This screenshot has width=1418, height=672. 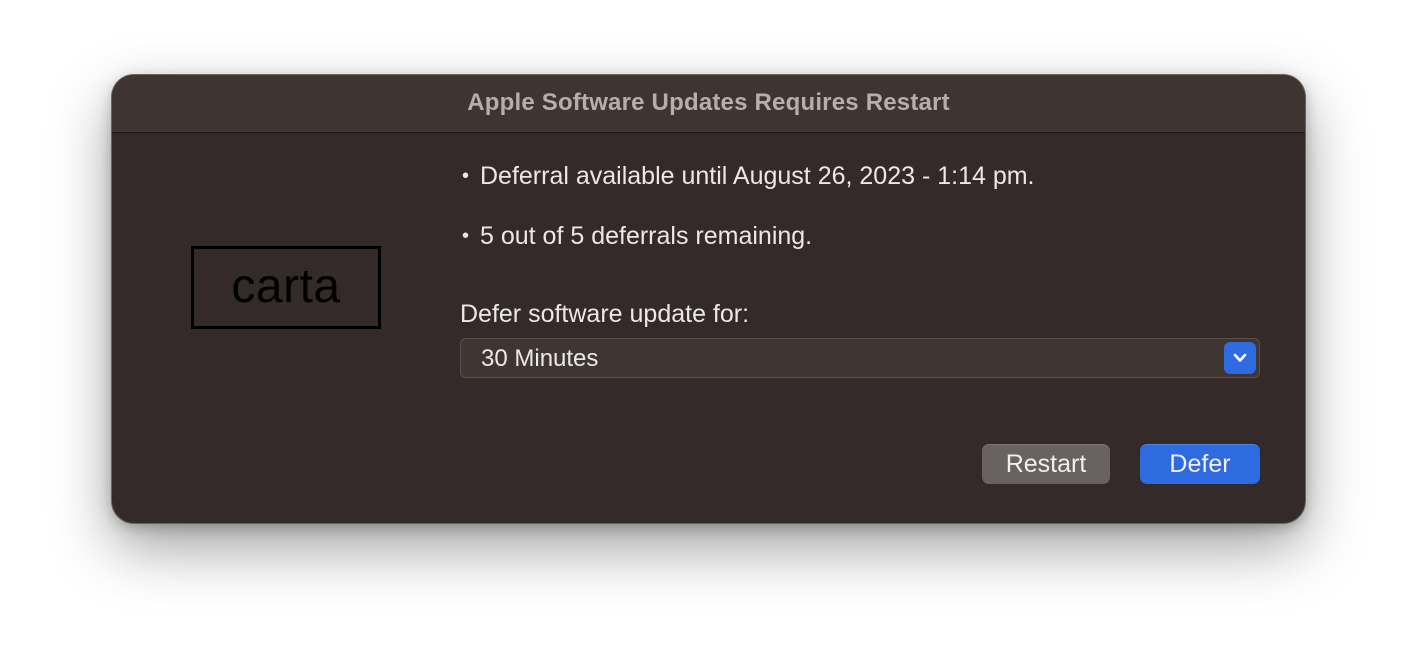 What do you see at coordinates (1240, 358) in the screenshot?
I see `chevron-down-icon` at bounding box center [1240, 358].